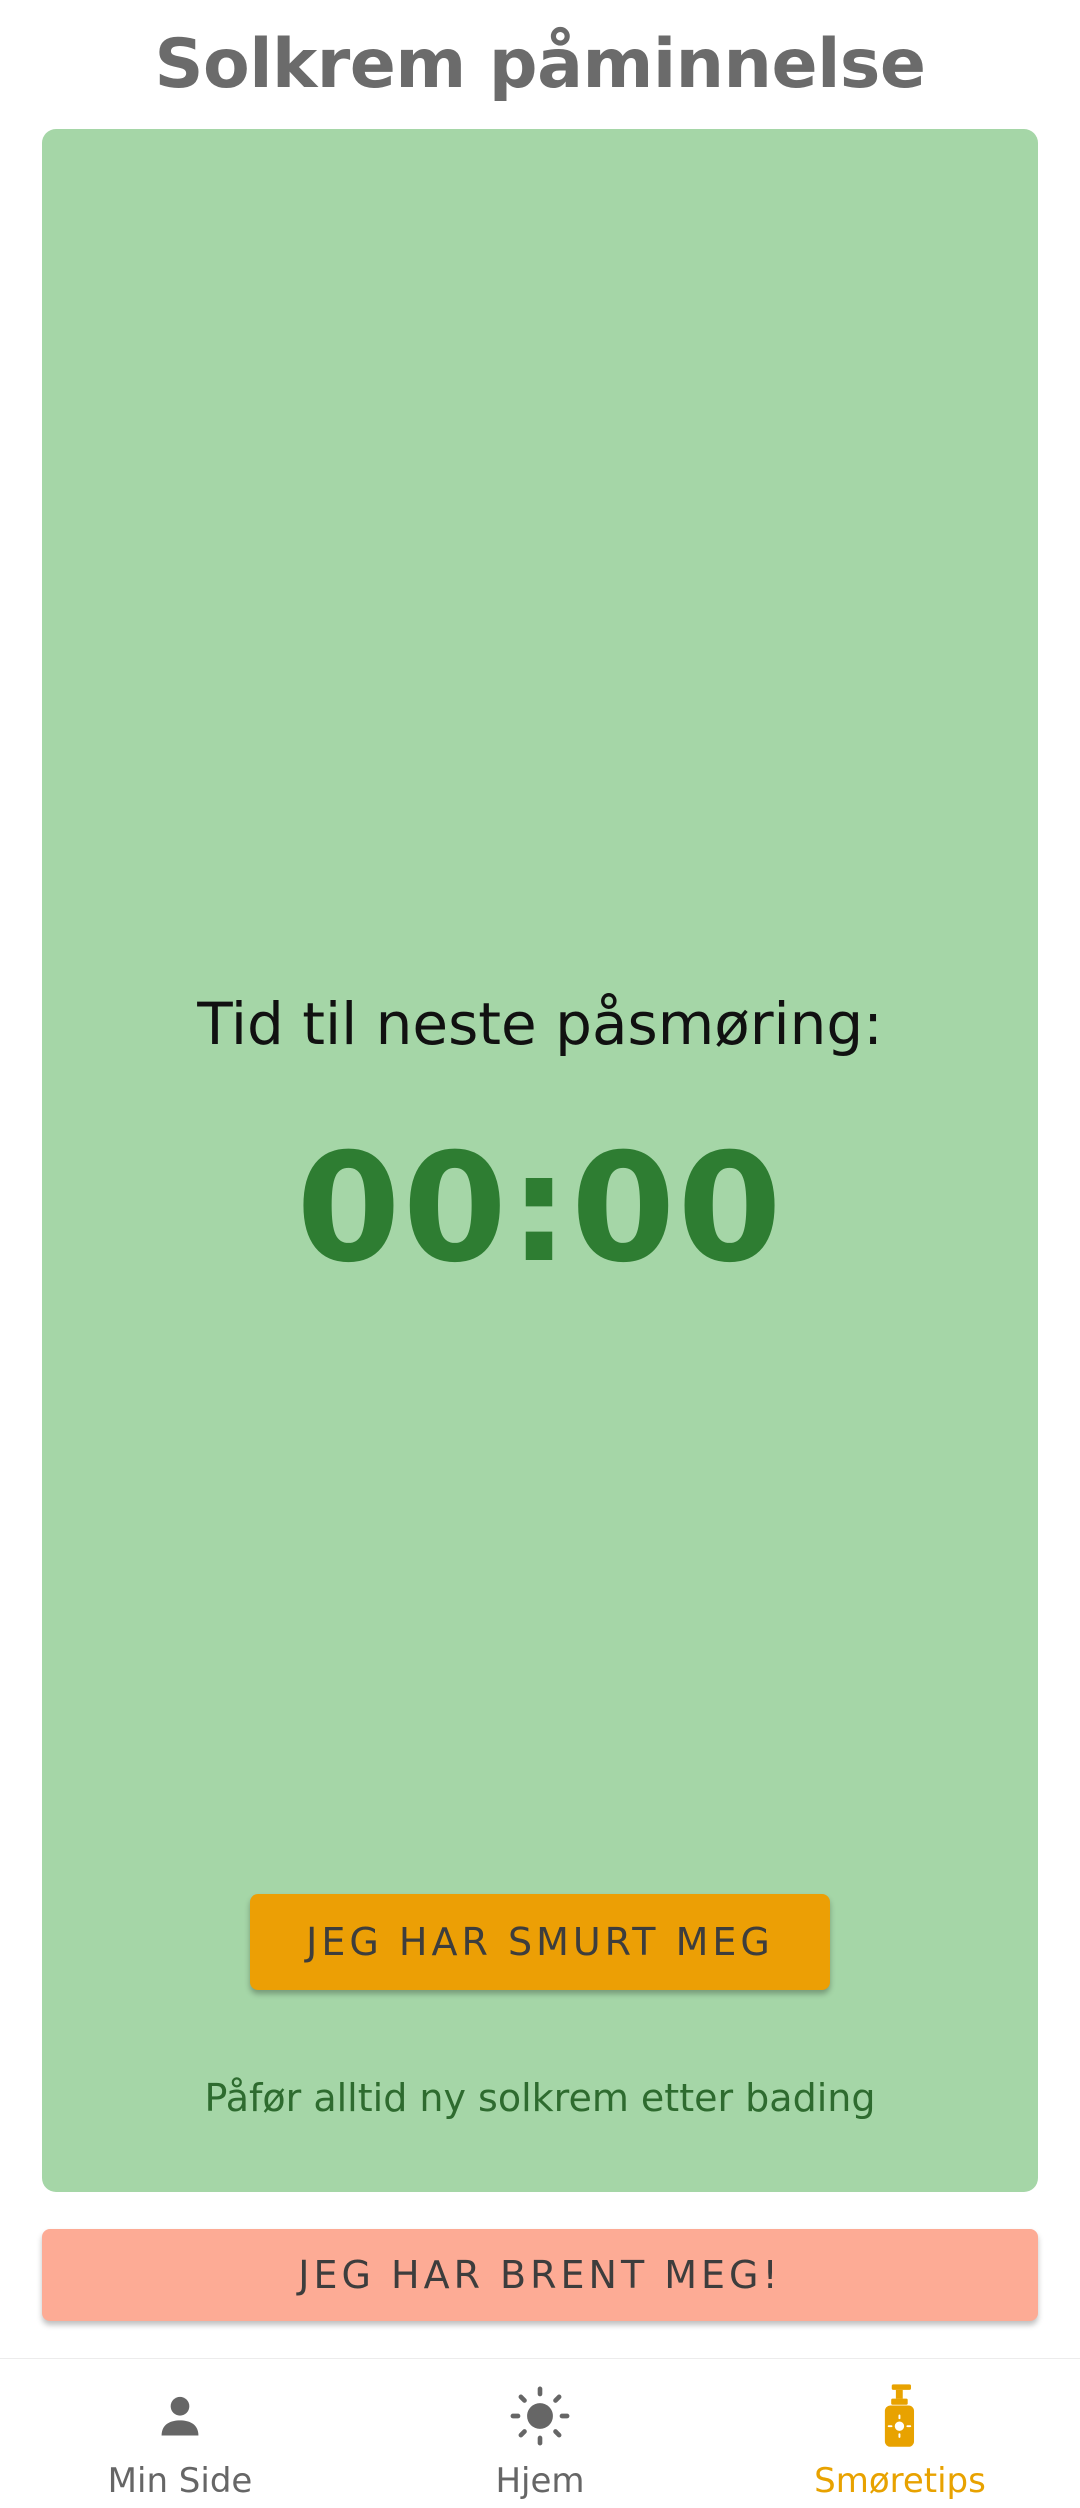  Describe the element at coordinates (540, 2098) in the screenshot. I see `tip-text: Påfør alltid ny solkrem etter bading` at that location.